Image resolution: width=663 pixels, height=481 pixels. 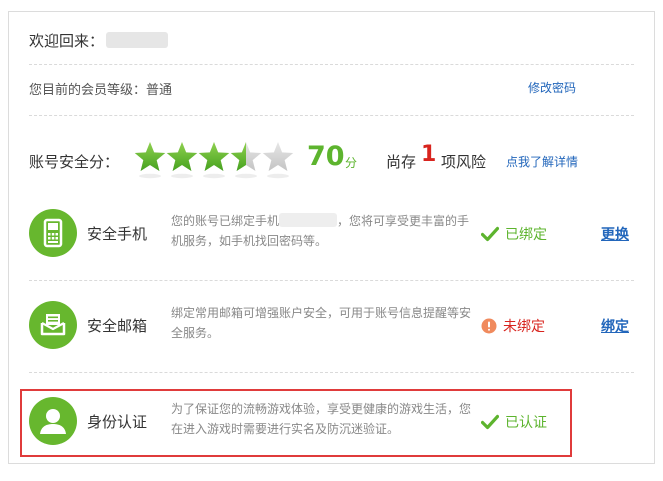 What do you see at coordinates (88, 90) in the screenshot?
I see `member-level-label: 您目前的会员等级：` at bounding box center [88, 90].